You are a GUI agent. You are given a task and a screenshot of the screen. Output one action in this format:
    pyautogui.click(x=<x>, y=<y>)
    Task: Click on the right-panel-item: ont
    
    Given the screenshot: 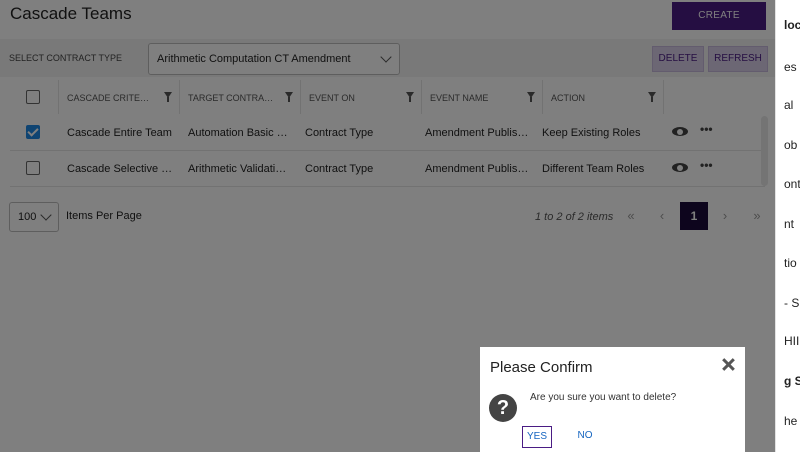 What is the action you would take?
    pyautogui.click(x=792, y=184)
    